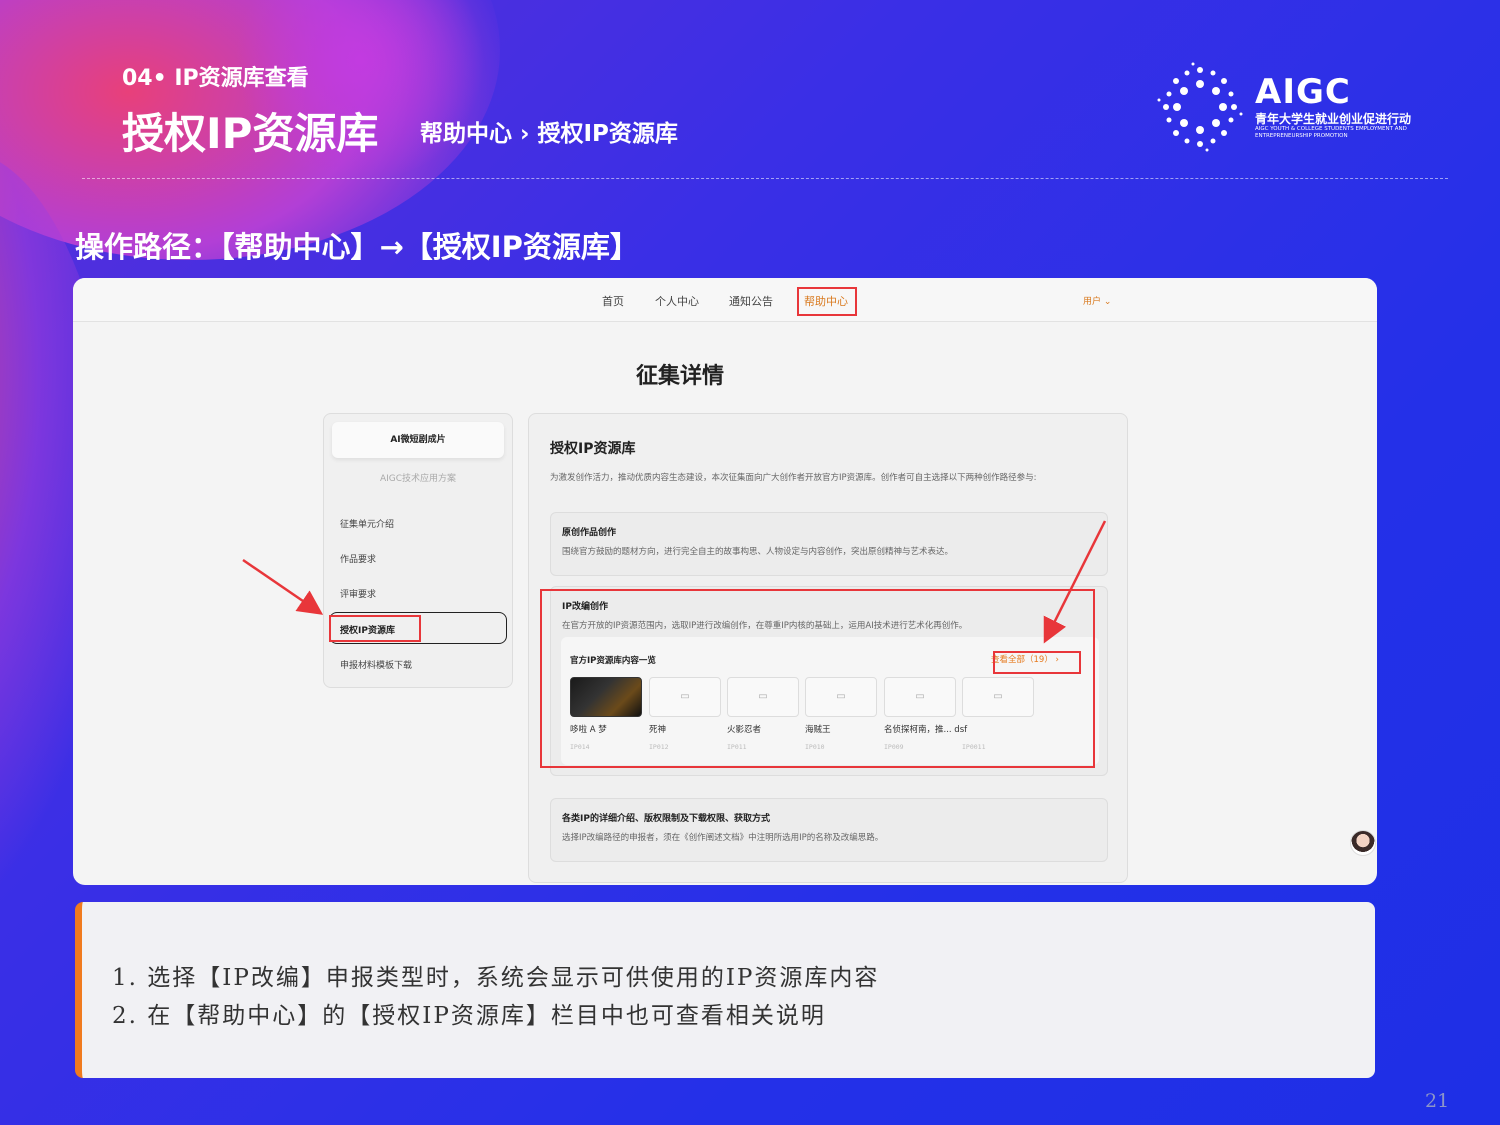 The height and width of the screenshot is (1125, 1500). Describe the element at coordinates (469, 1016) in the screenshot. I see `note-2: 2. 在【帮助中心】的【授权IP资源库】栏目中也可查看相关说明` at that location.